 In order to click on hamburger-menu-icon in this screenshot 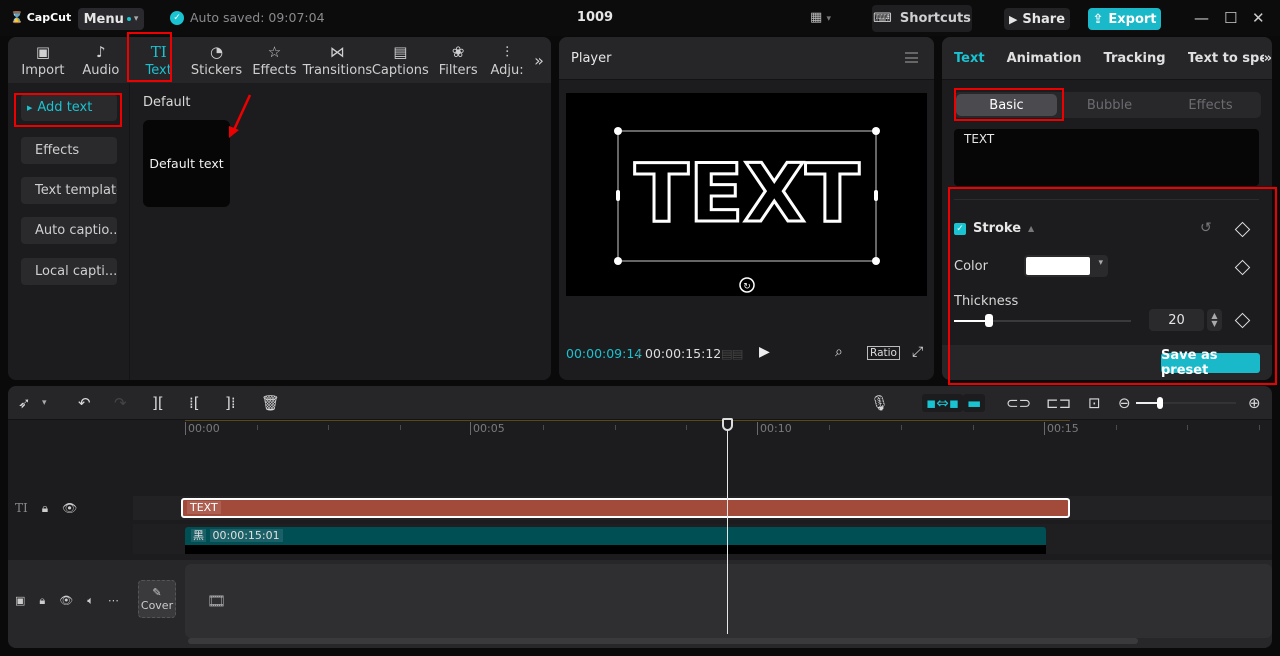, I will do `click(911, 57)`.